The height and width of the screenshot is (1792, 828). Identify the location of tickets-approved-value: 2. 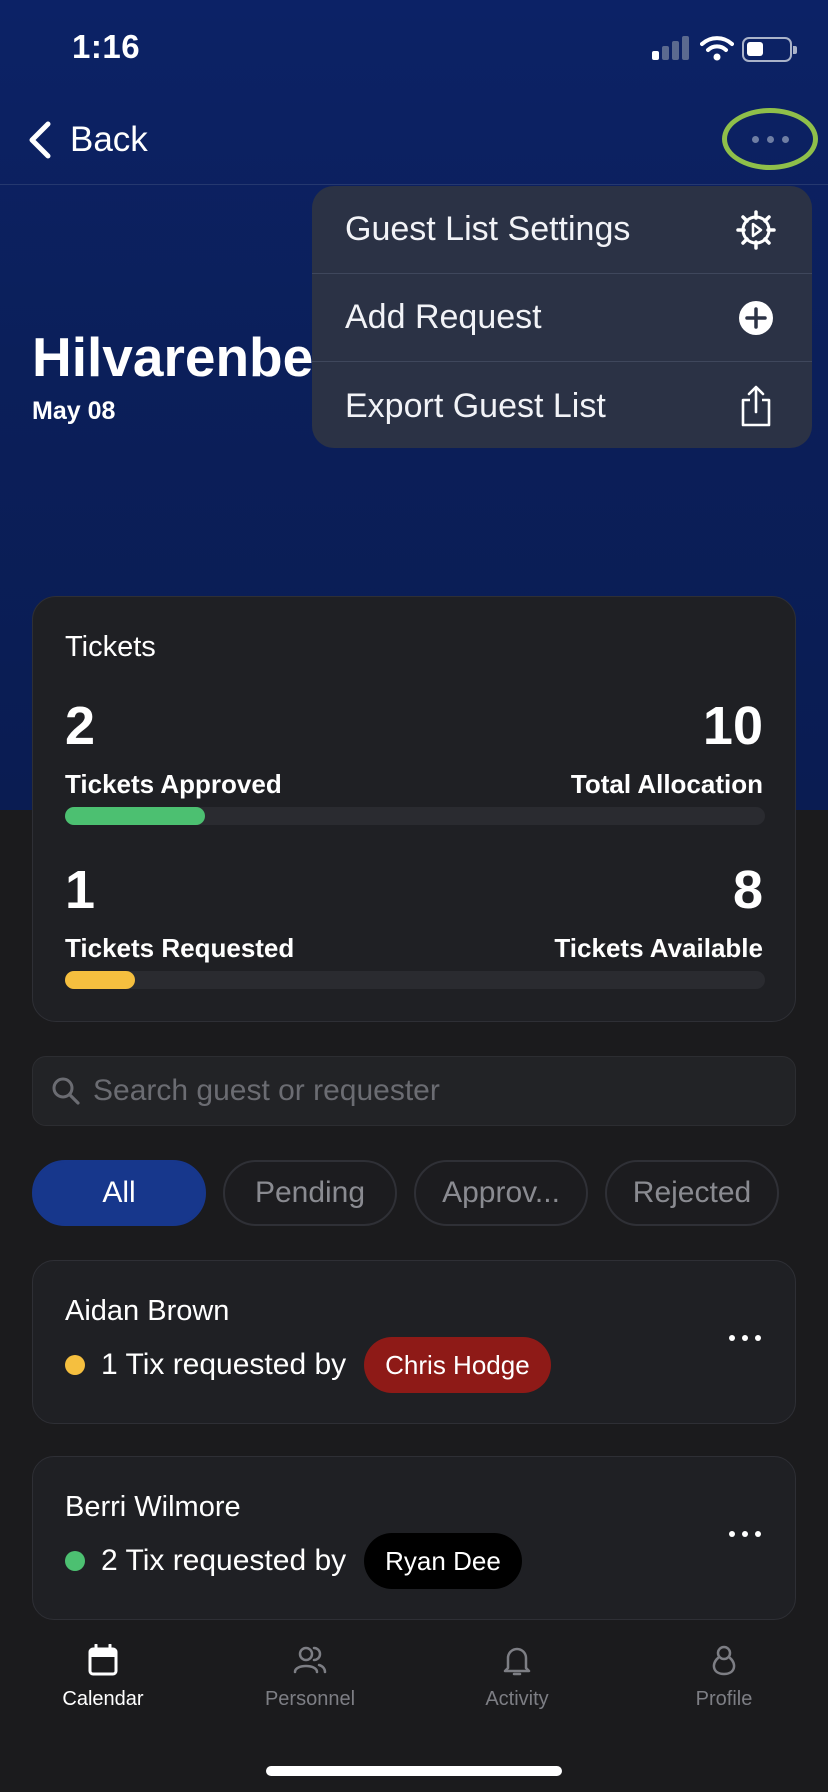
(80, 726).